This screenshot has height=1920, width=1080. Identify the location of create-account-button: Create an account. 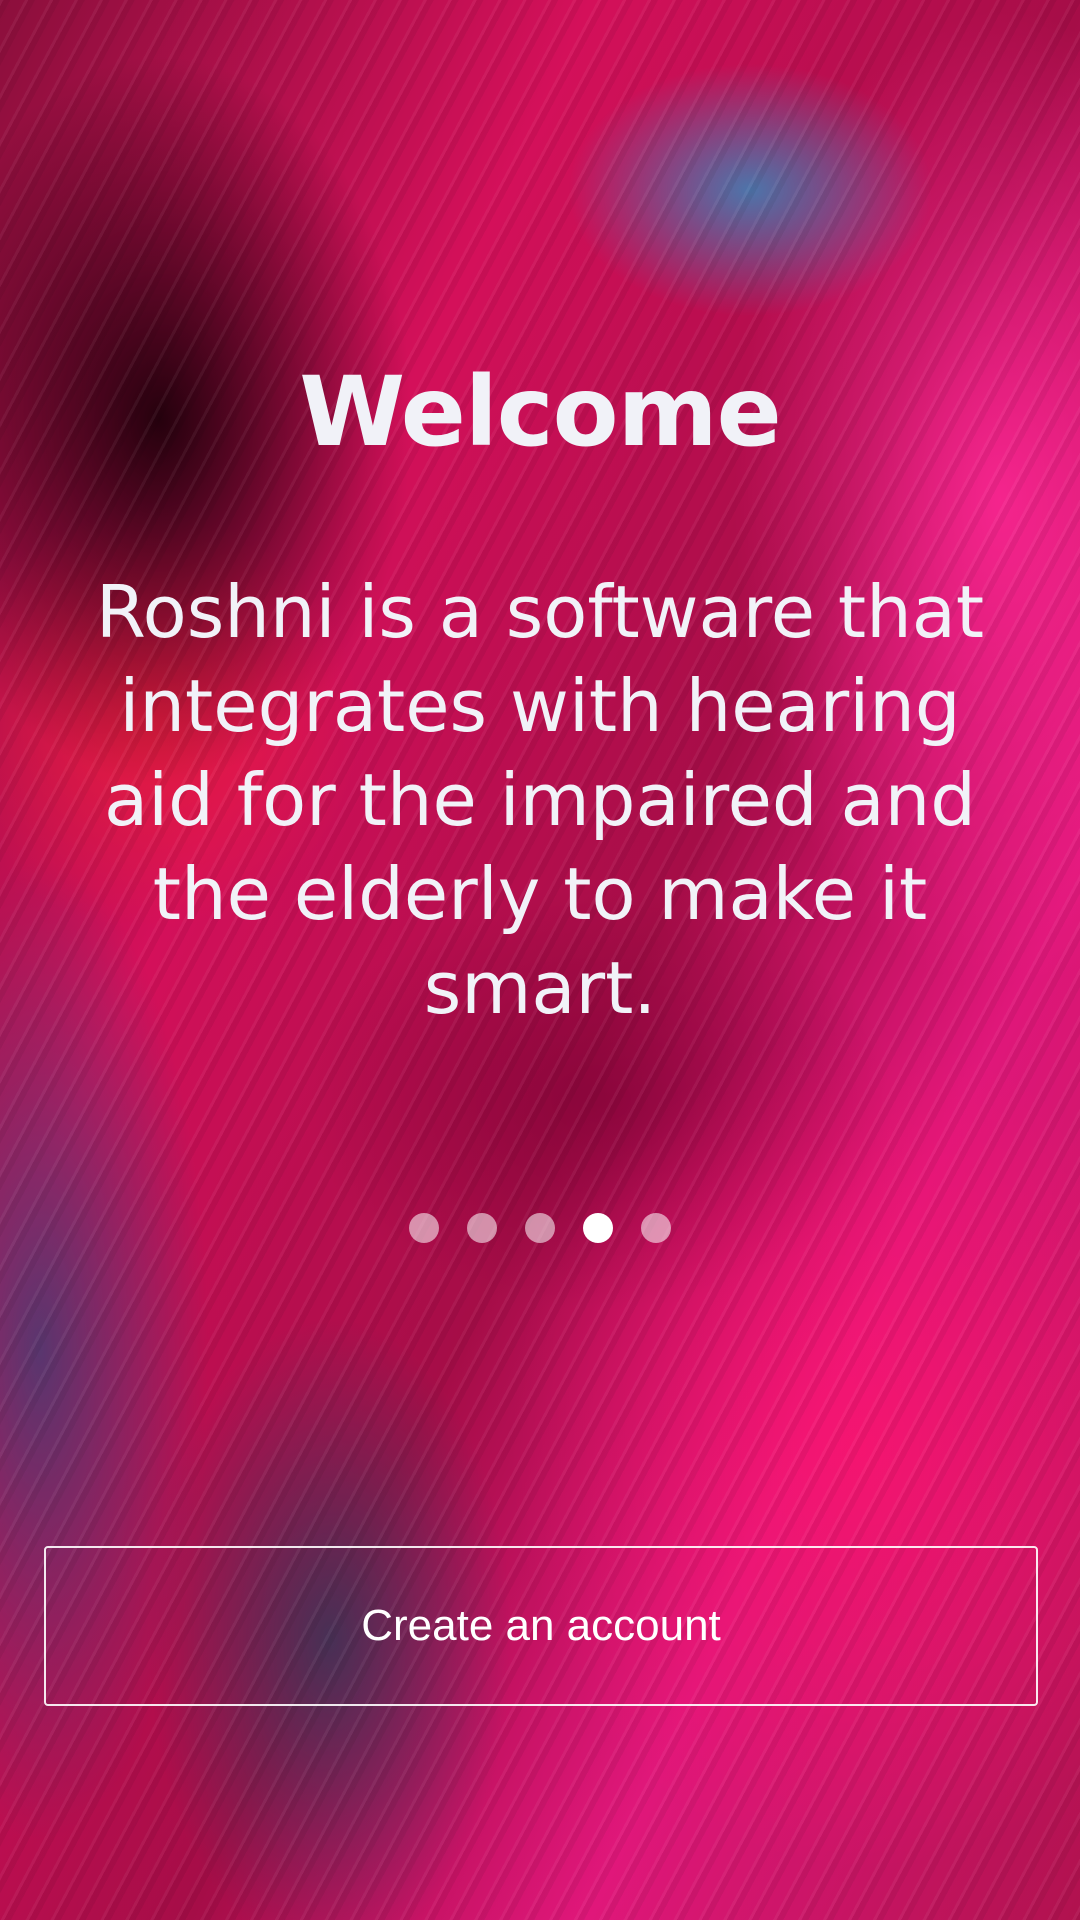
(541, 1626).